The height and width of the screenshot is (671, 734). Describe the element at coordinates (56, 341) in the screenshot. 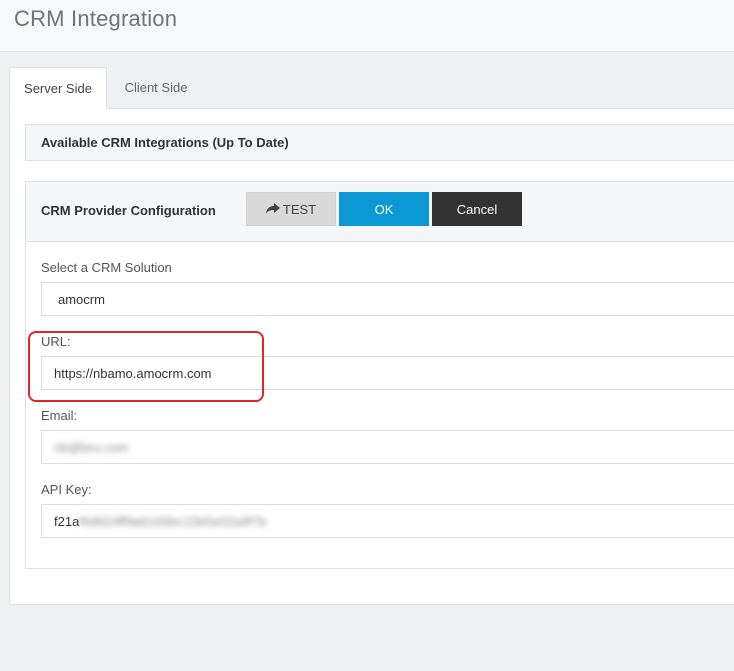

I see `url-label: URL:` at that location.